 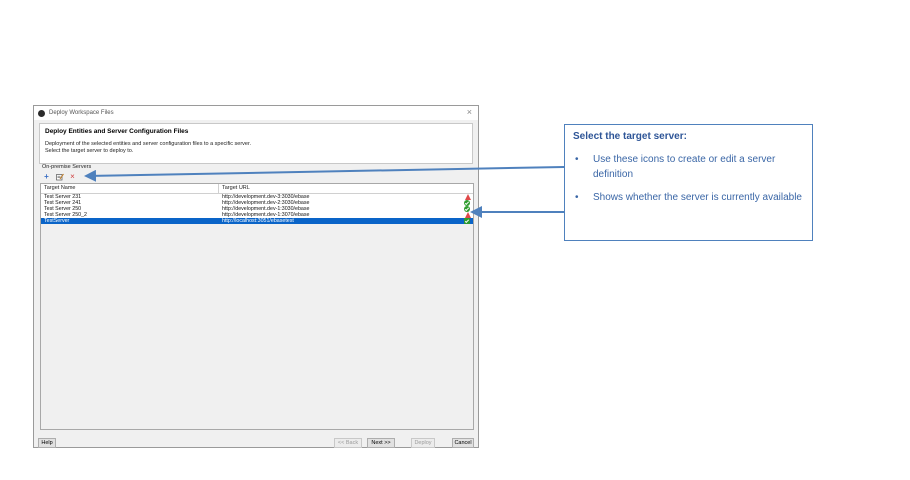 I want to click on table-header: Target Name Target URL, so click(x=257, y=189).